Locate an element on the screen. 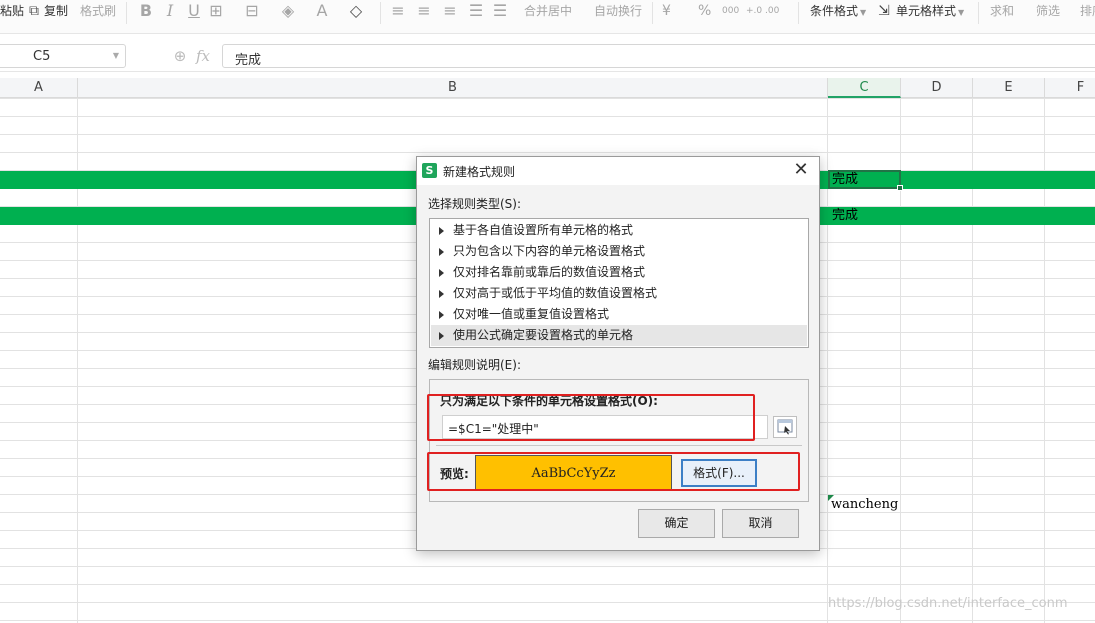 The image size is (1095, 623). column-header-e: E is located at coordinates (1009, 88).